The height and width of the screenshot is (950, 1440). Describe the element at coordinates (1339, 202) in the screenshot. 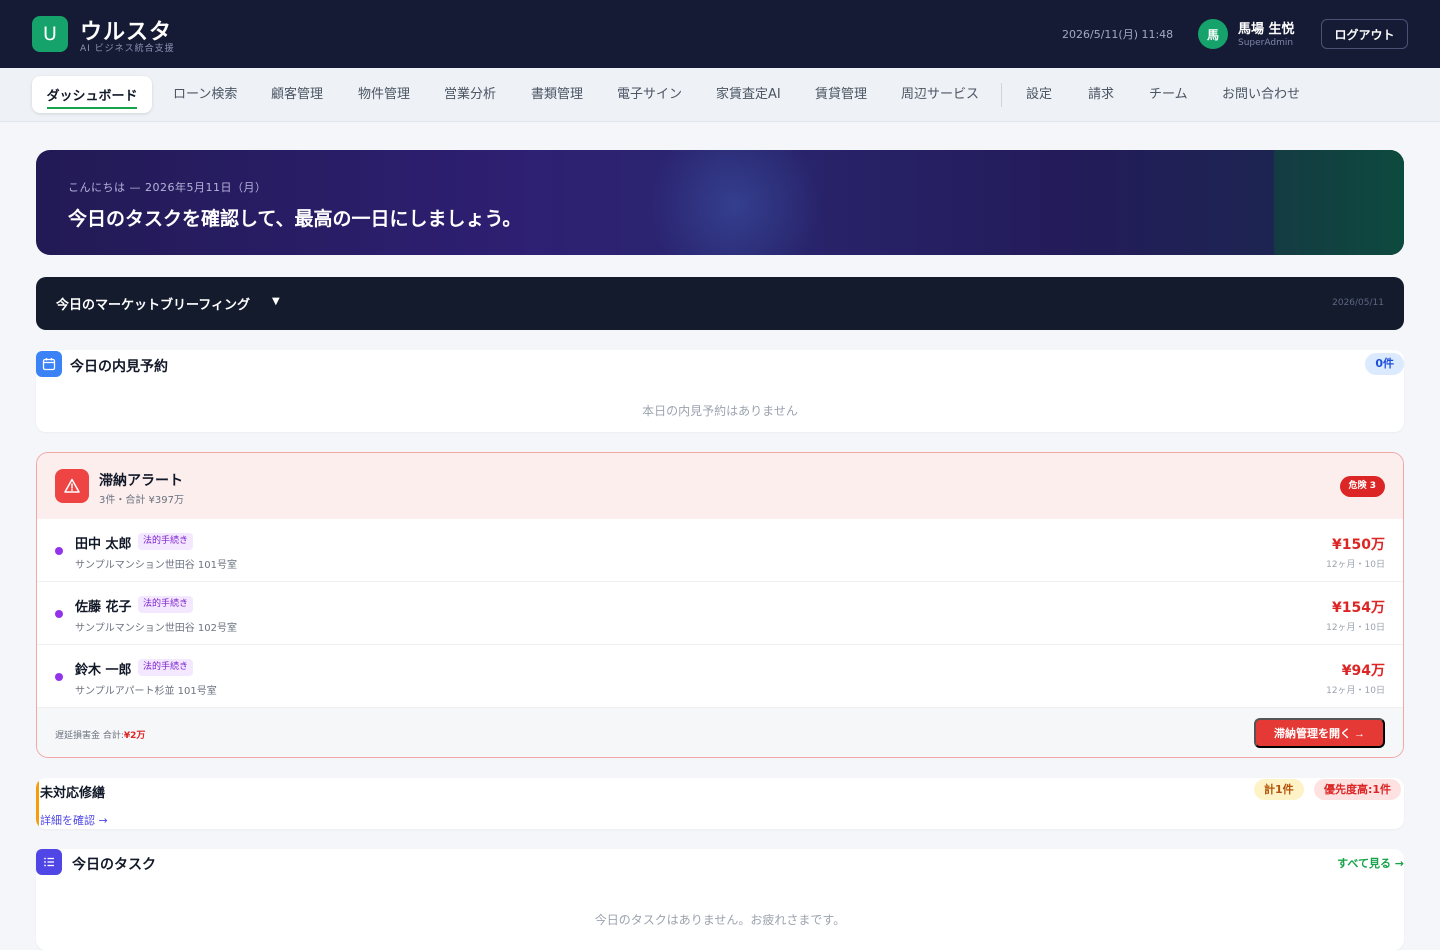

I see `hero-accent` at that location.